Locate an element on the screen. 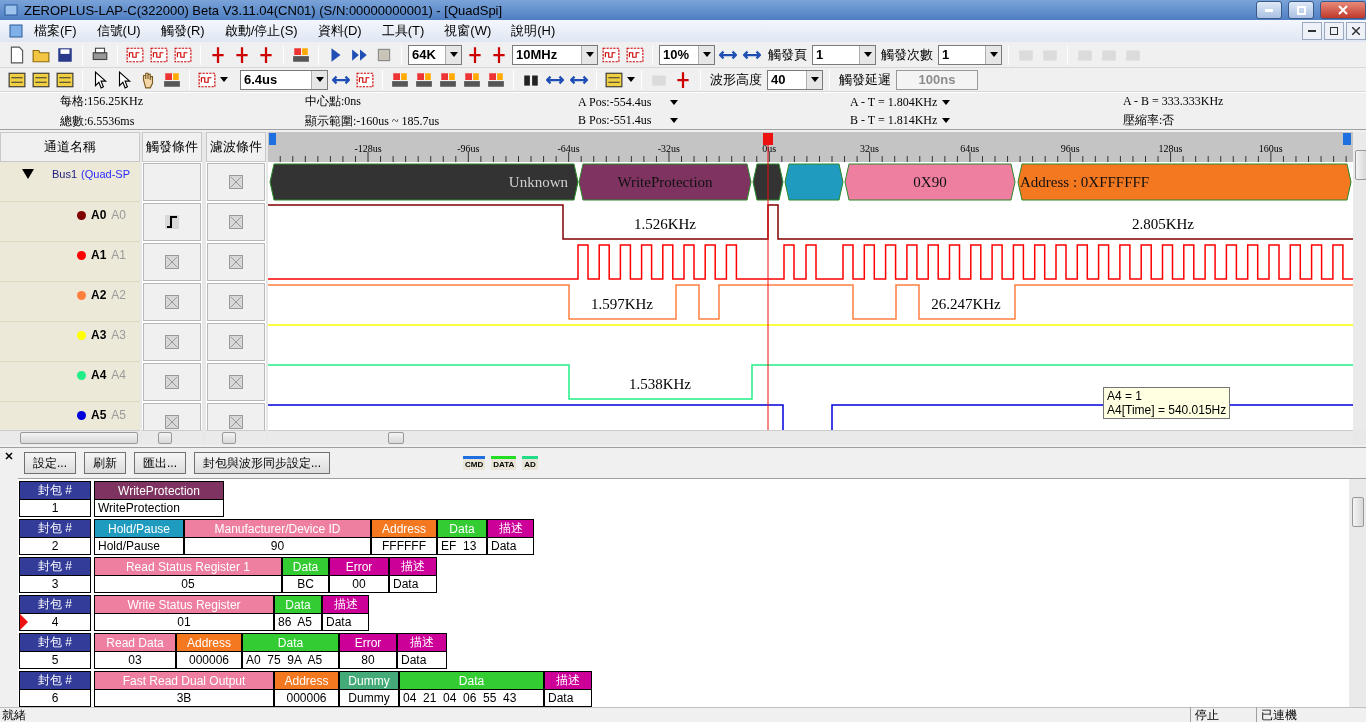 This screenshot has height=722, width=1366. trigger-position-combo: 10% is located at coordinates (687, 54).